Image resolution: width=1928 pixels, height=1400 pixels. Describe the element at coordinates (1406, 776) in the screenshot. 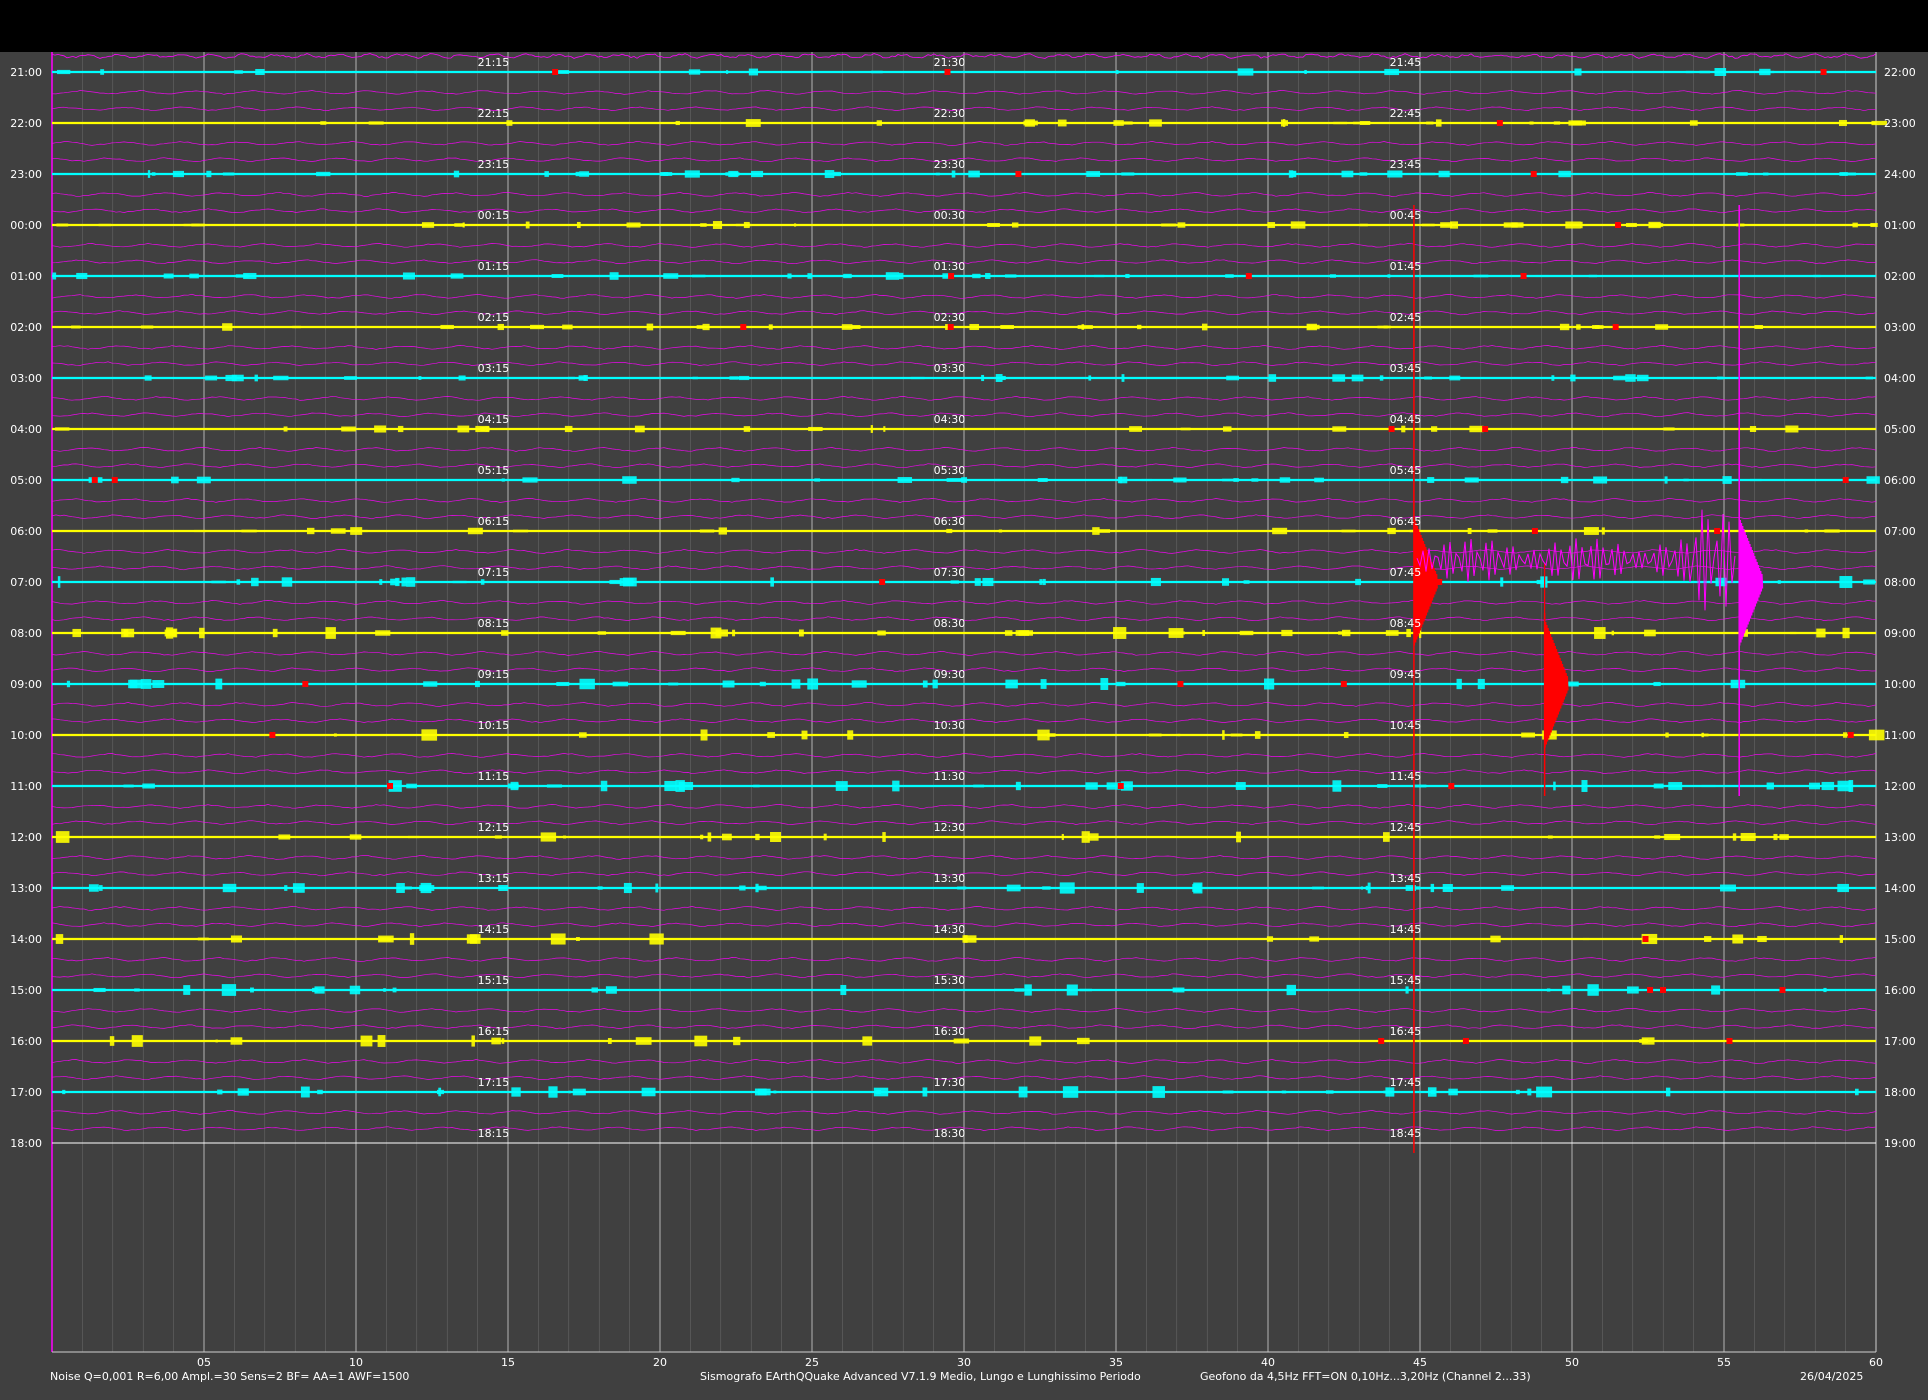

I see `quarter-label: 11:45` at that location.